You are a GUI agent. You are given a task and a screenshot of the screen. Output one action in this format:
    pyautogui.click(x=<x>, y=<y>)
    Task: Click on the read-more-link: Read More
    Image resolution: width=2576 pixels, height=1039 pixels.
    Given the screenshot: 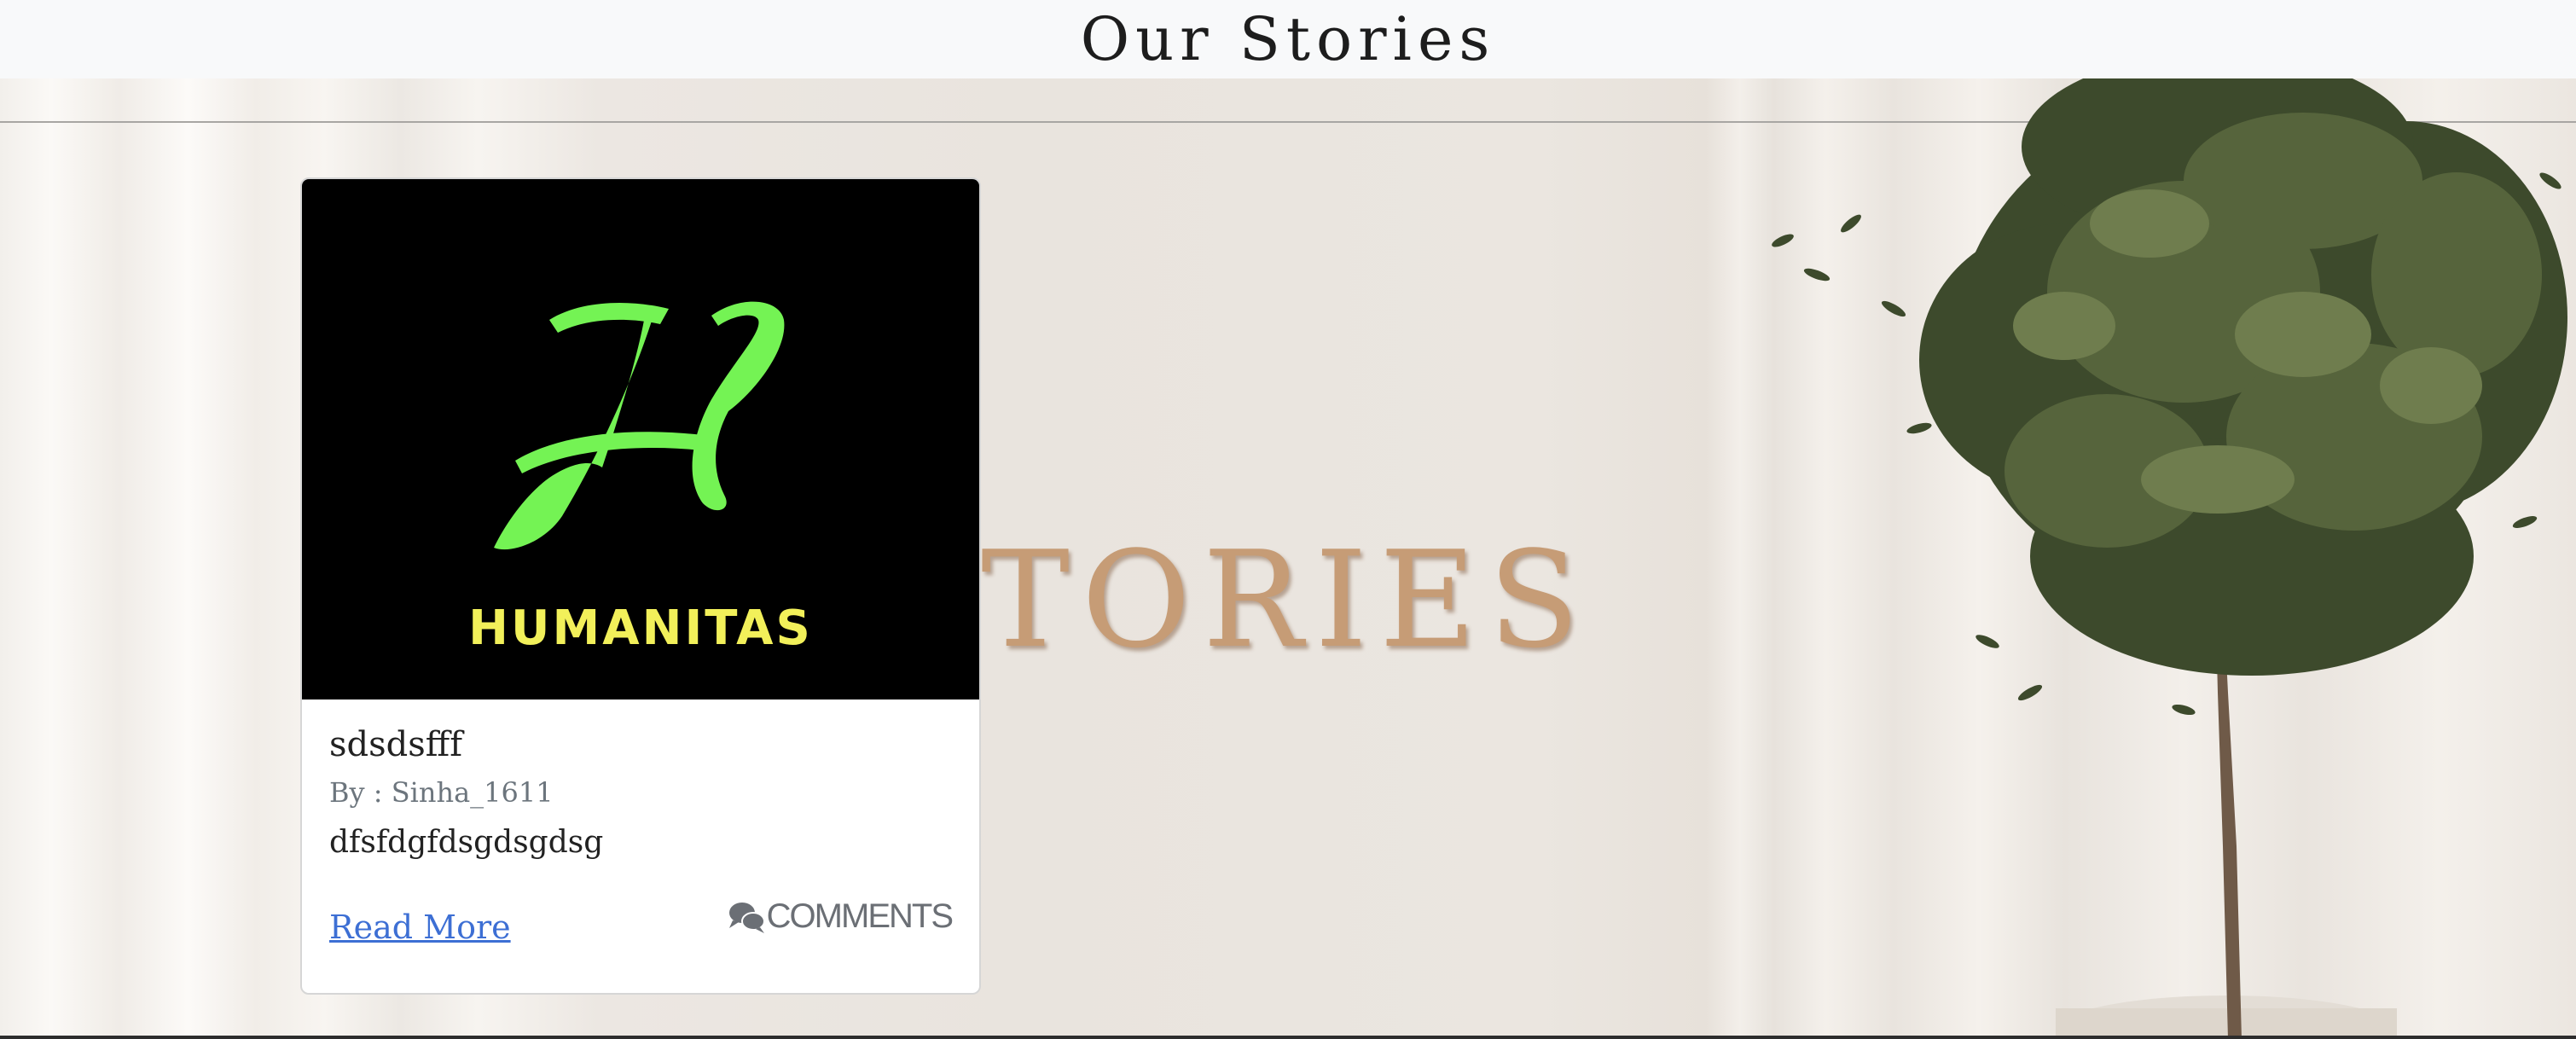 What is the action you would take?
    pyautogui.click(x=420, y=927)
    